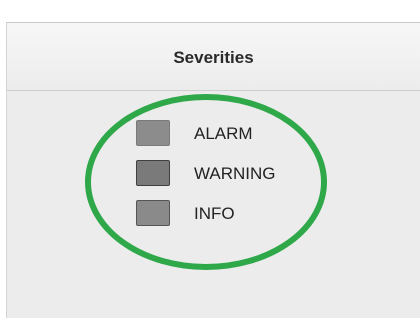 The image size is (420, 318). Describe the element at coordinates (236, 215) in the screenshot. I see `legend-item-info: INFO` at that location.